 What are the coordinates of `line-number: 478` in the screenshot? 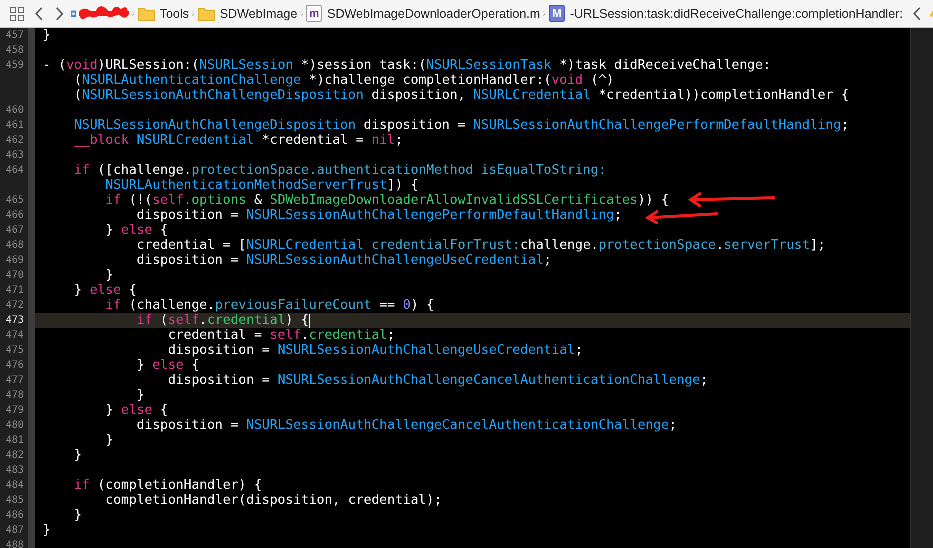 It's located at (14, 396).